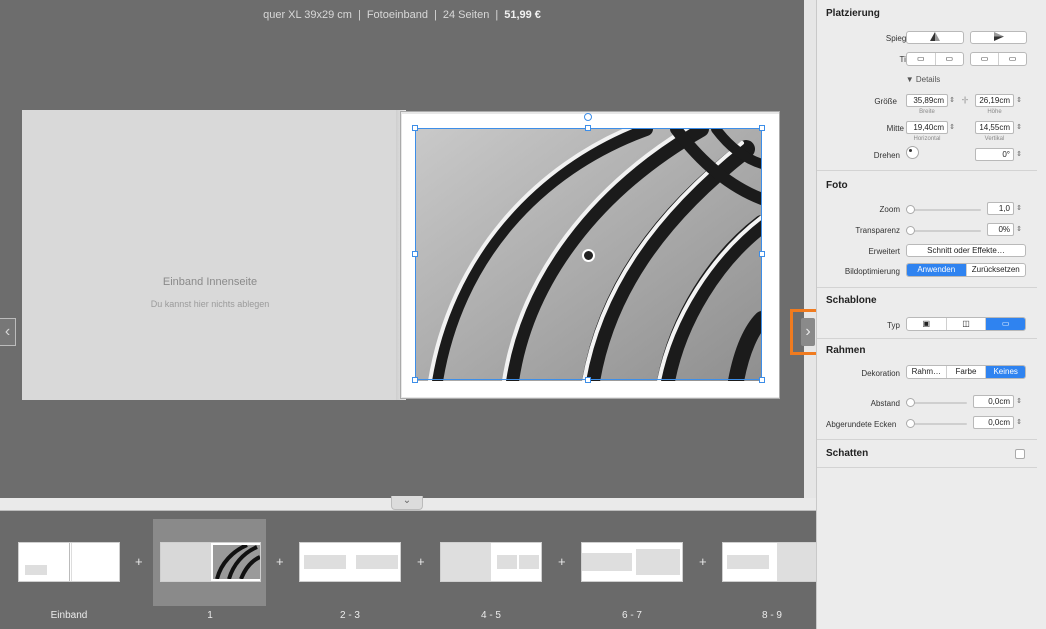 This screenshot has width=1046, height=629. What do you see at coordinates (921, 59) in the screenshot?
I see `bring-forward-icon: ▭` at bounding box center [921, 59].